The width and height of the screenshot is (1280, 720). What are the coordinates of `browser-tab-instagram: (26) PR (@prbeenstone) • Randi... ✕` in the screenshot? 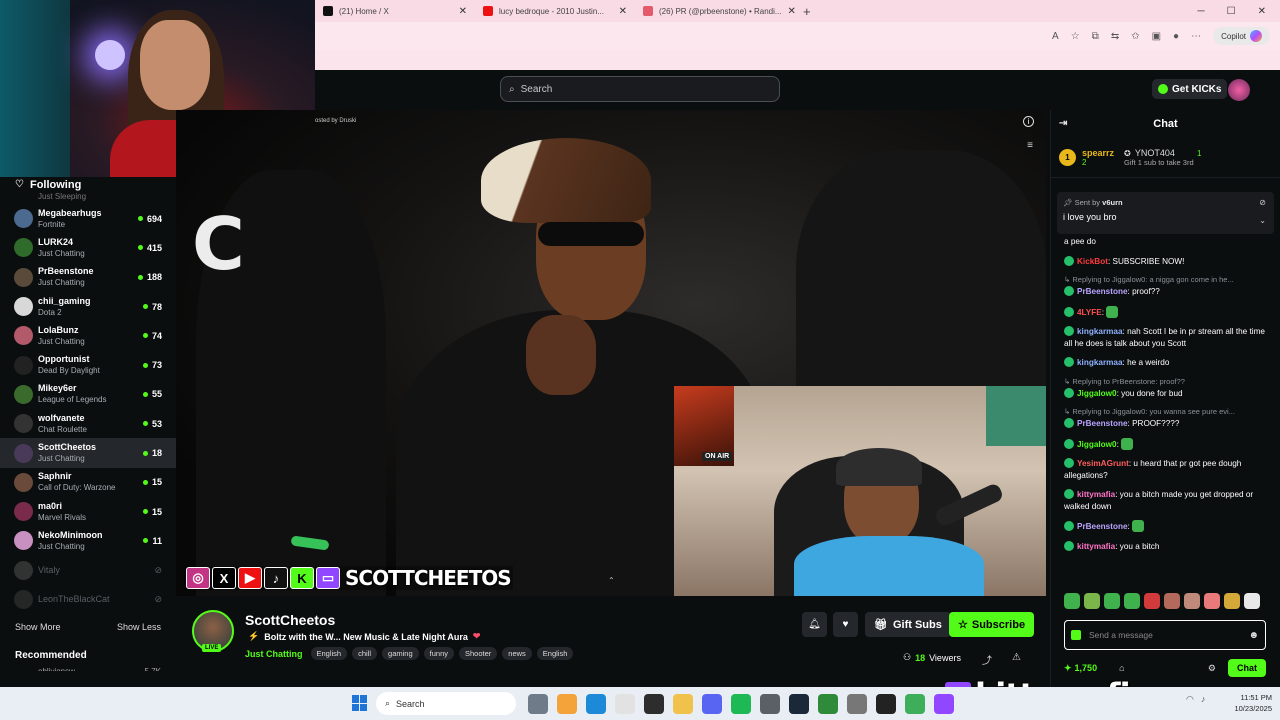 It's located at (715, 11).